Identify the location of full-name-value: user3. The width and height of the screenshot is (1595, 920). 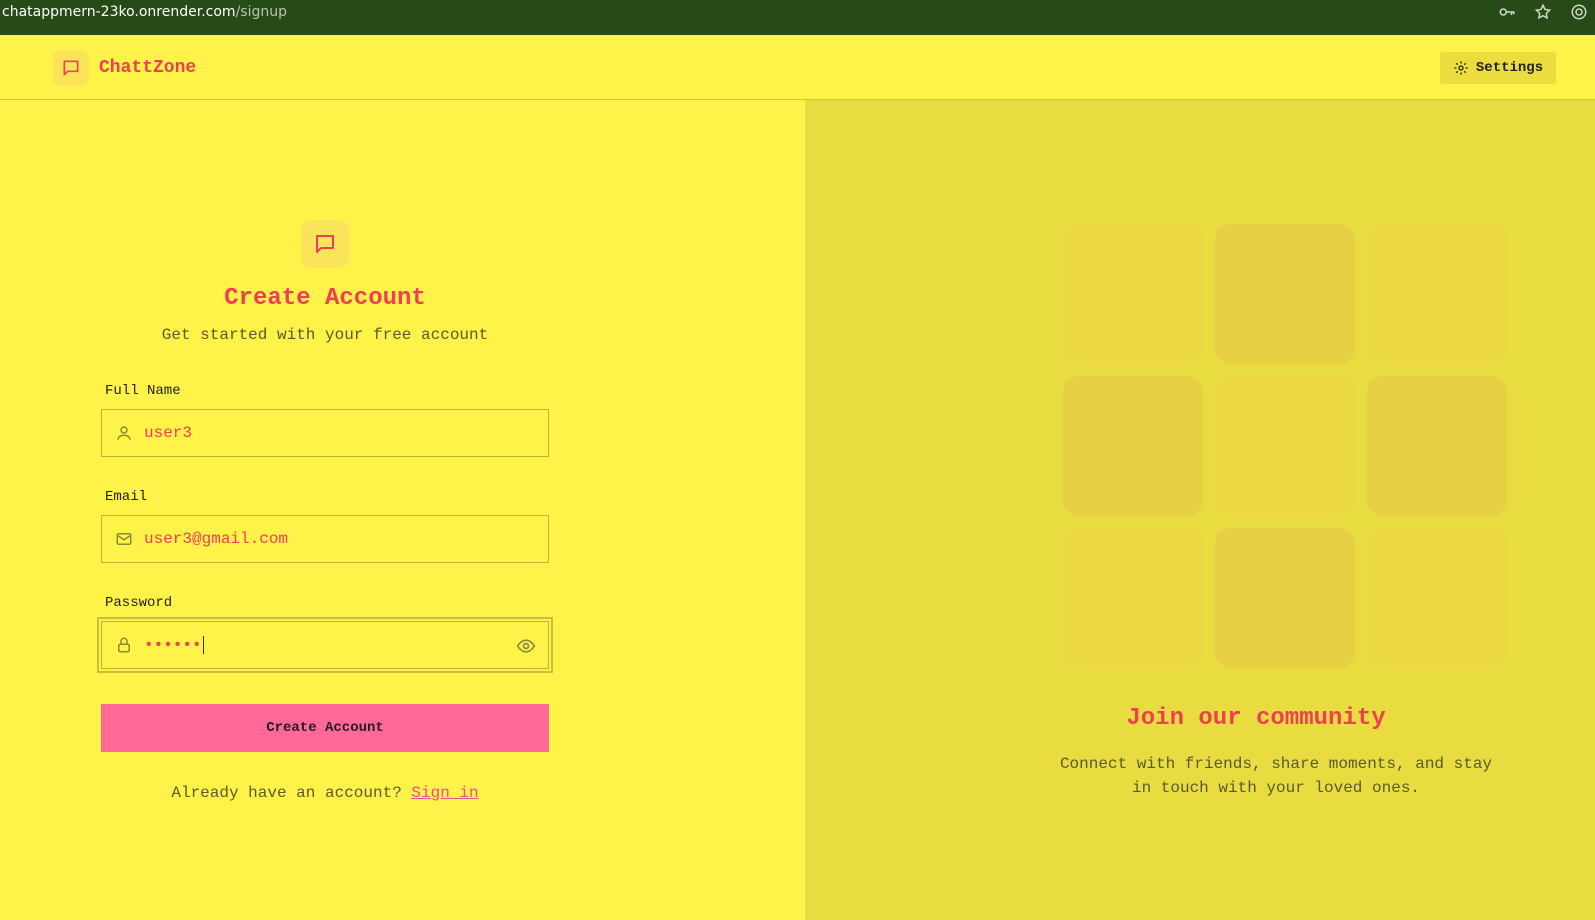
(168, 433).